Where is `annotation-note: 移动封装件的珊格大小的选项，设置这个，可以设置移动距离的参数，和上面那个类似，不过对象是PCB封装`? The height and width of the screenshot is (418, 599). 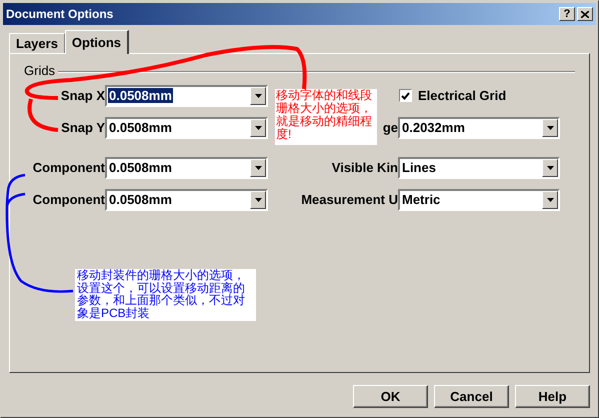 annotation-note: 移动封装件的珊格大小的选项，设置这个，可以设置移动距离的参数，和上面那个类似，不过对象是PCB封装 is located at coordinates (165, 295).